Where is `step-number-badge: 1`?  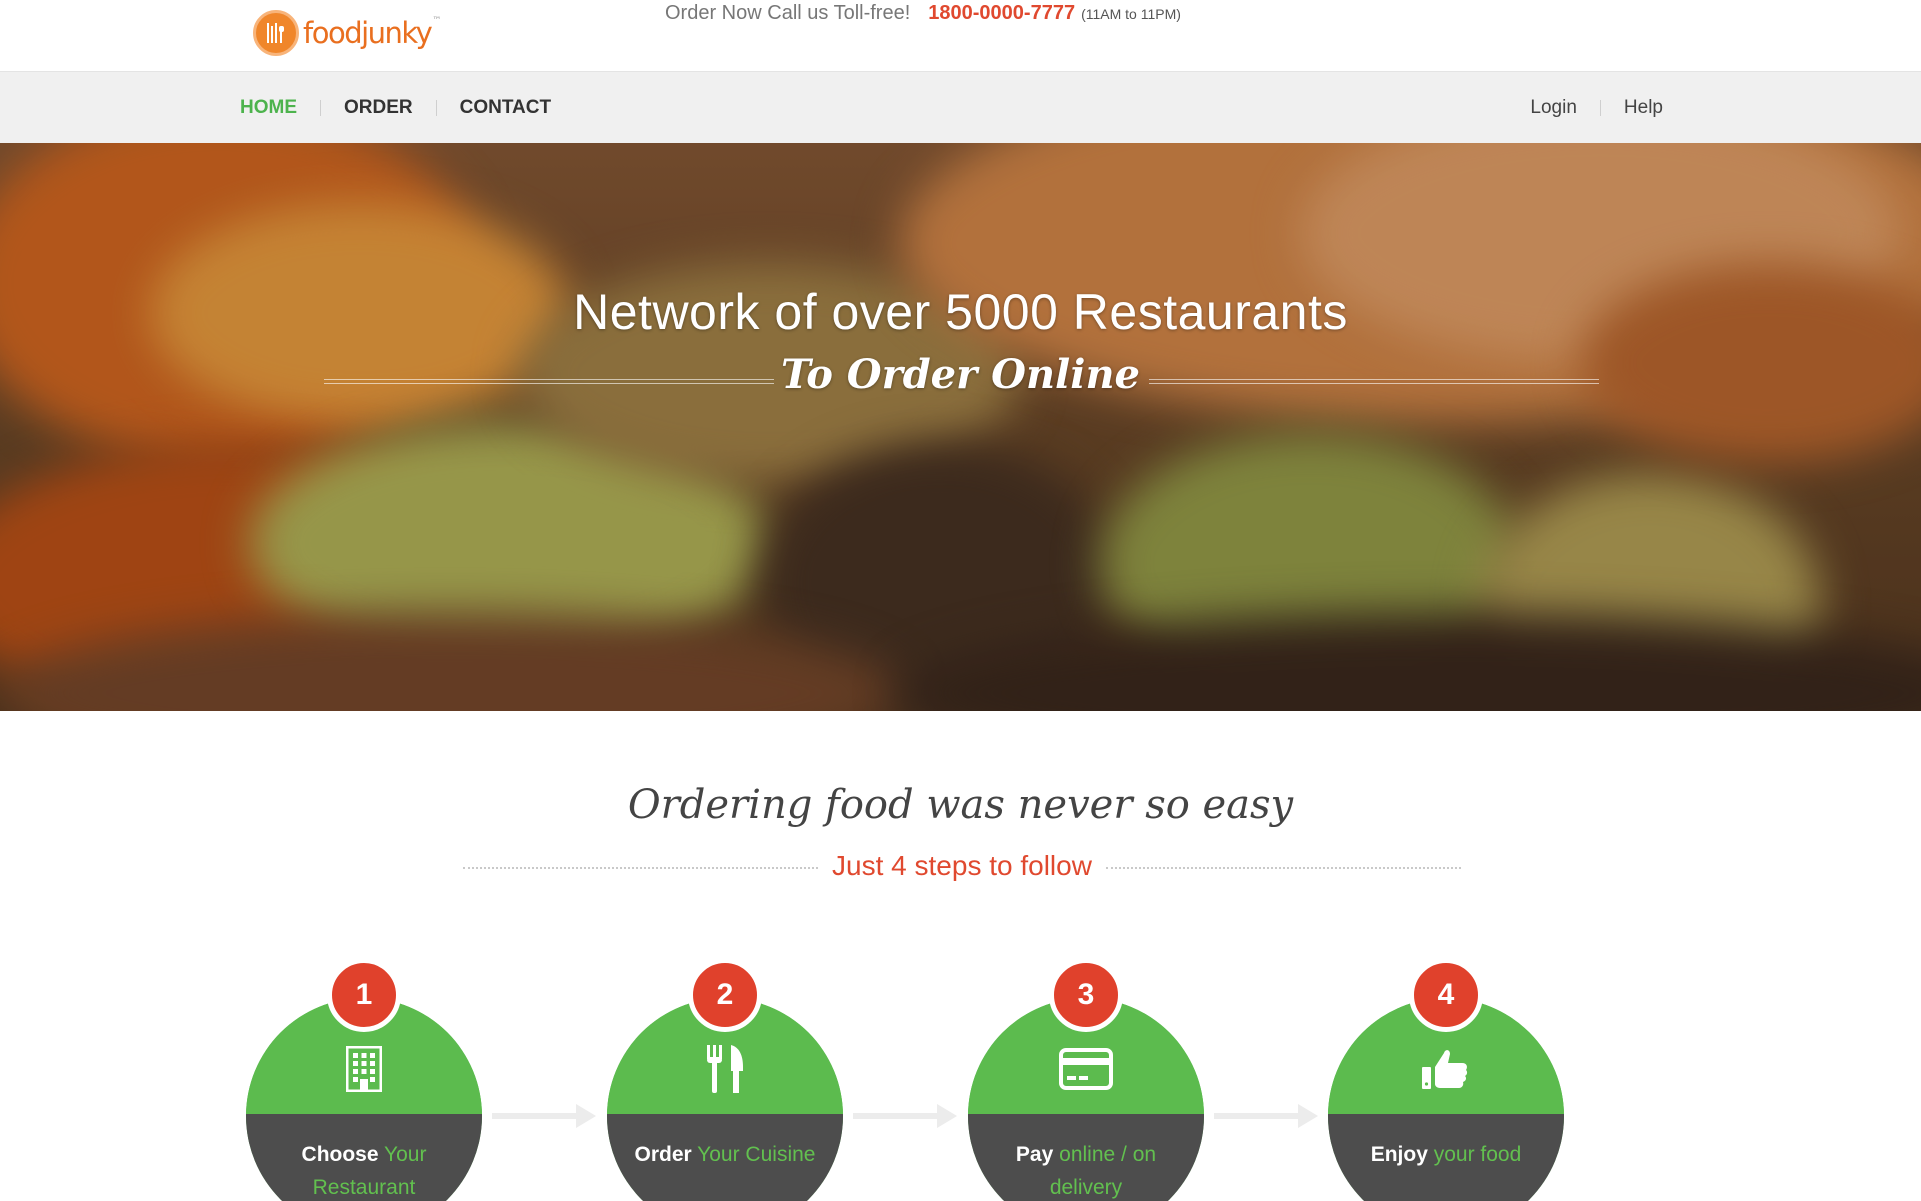
step-number-badge: 1 is located at coordinates (364, 995).